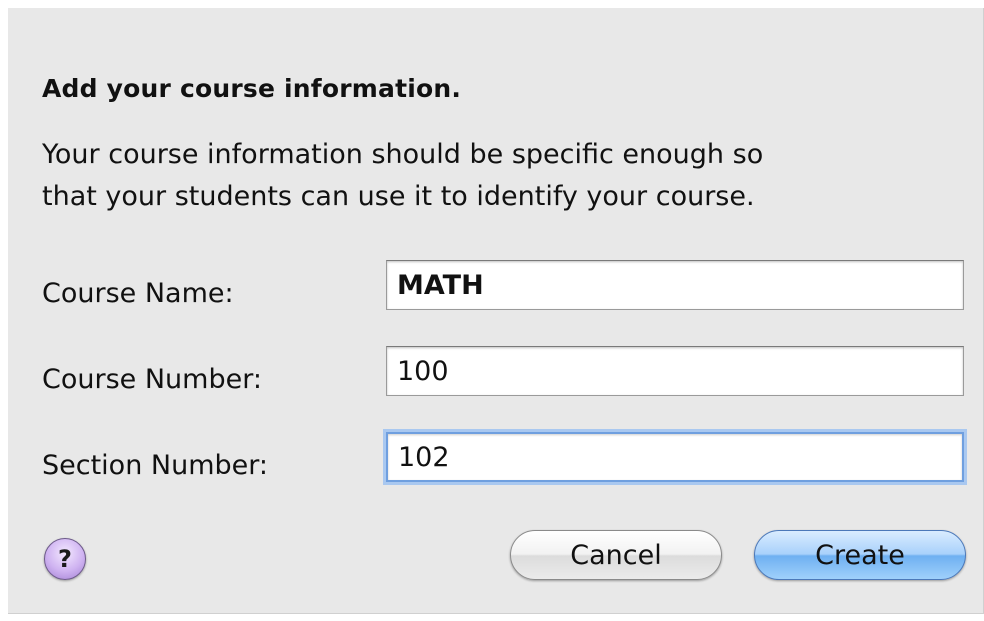 This screenshot has height=621, width=984. I want to click on create-button-label: Create, so click(860, 555).